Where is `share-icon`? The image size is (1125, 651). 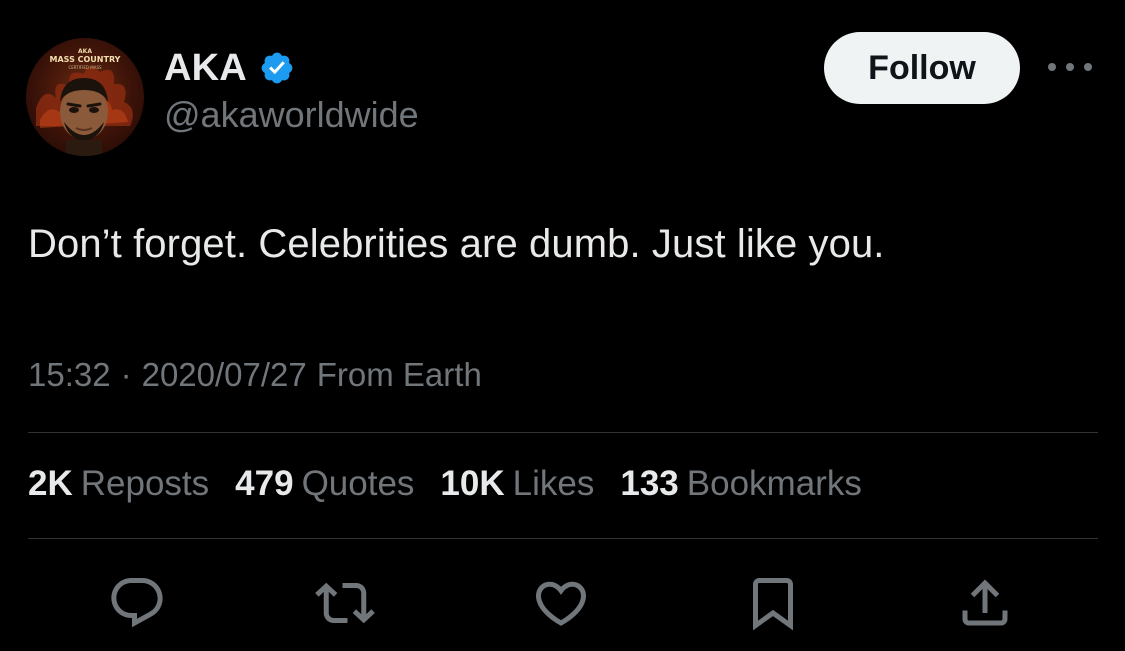 share-icon is located at coordinates (985, 602).